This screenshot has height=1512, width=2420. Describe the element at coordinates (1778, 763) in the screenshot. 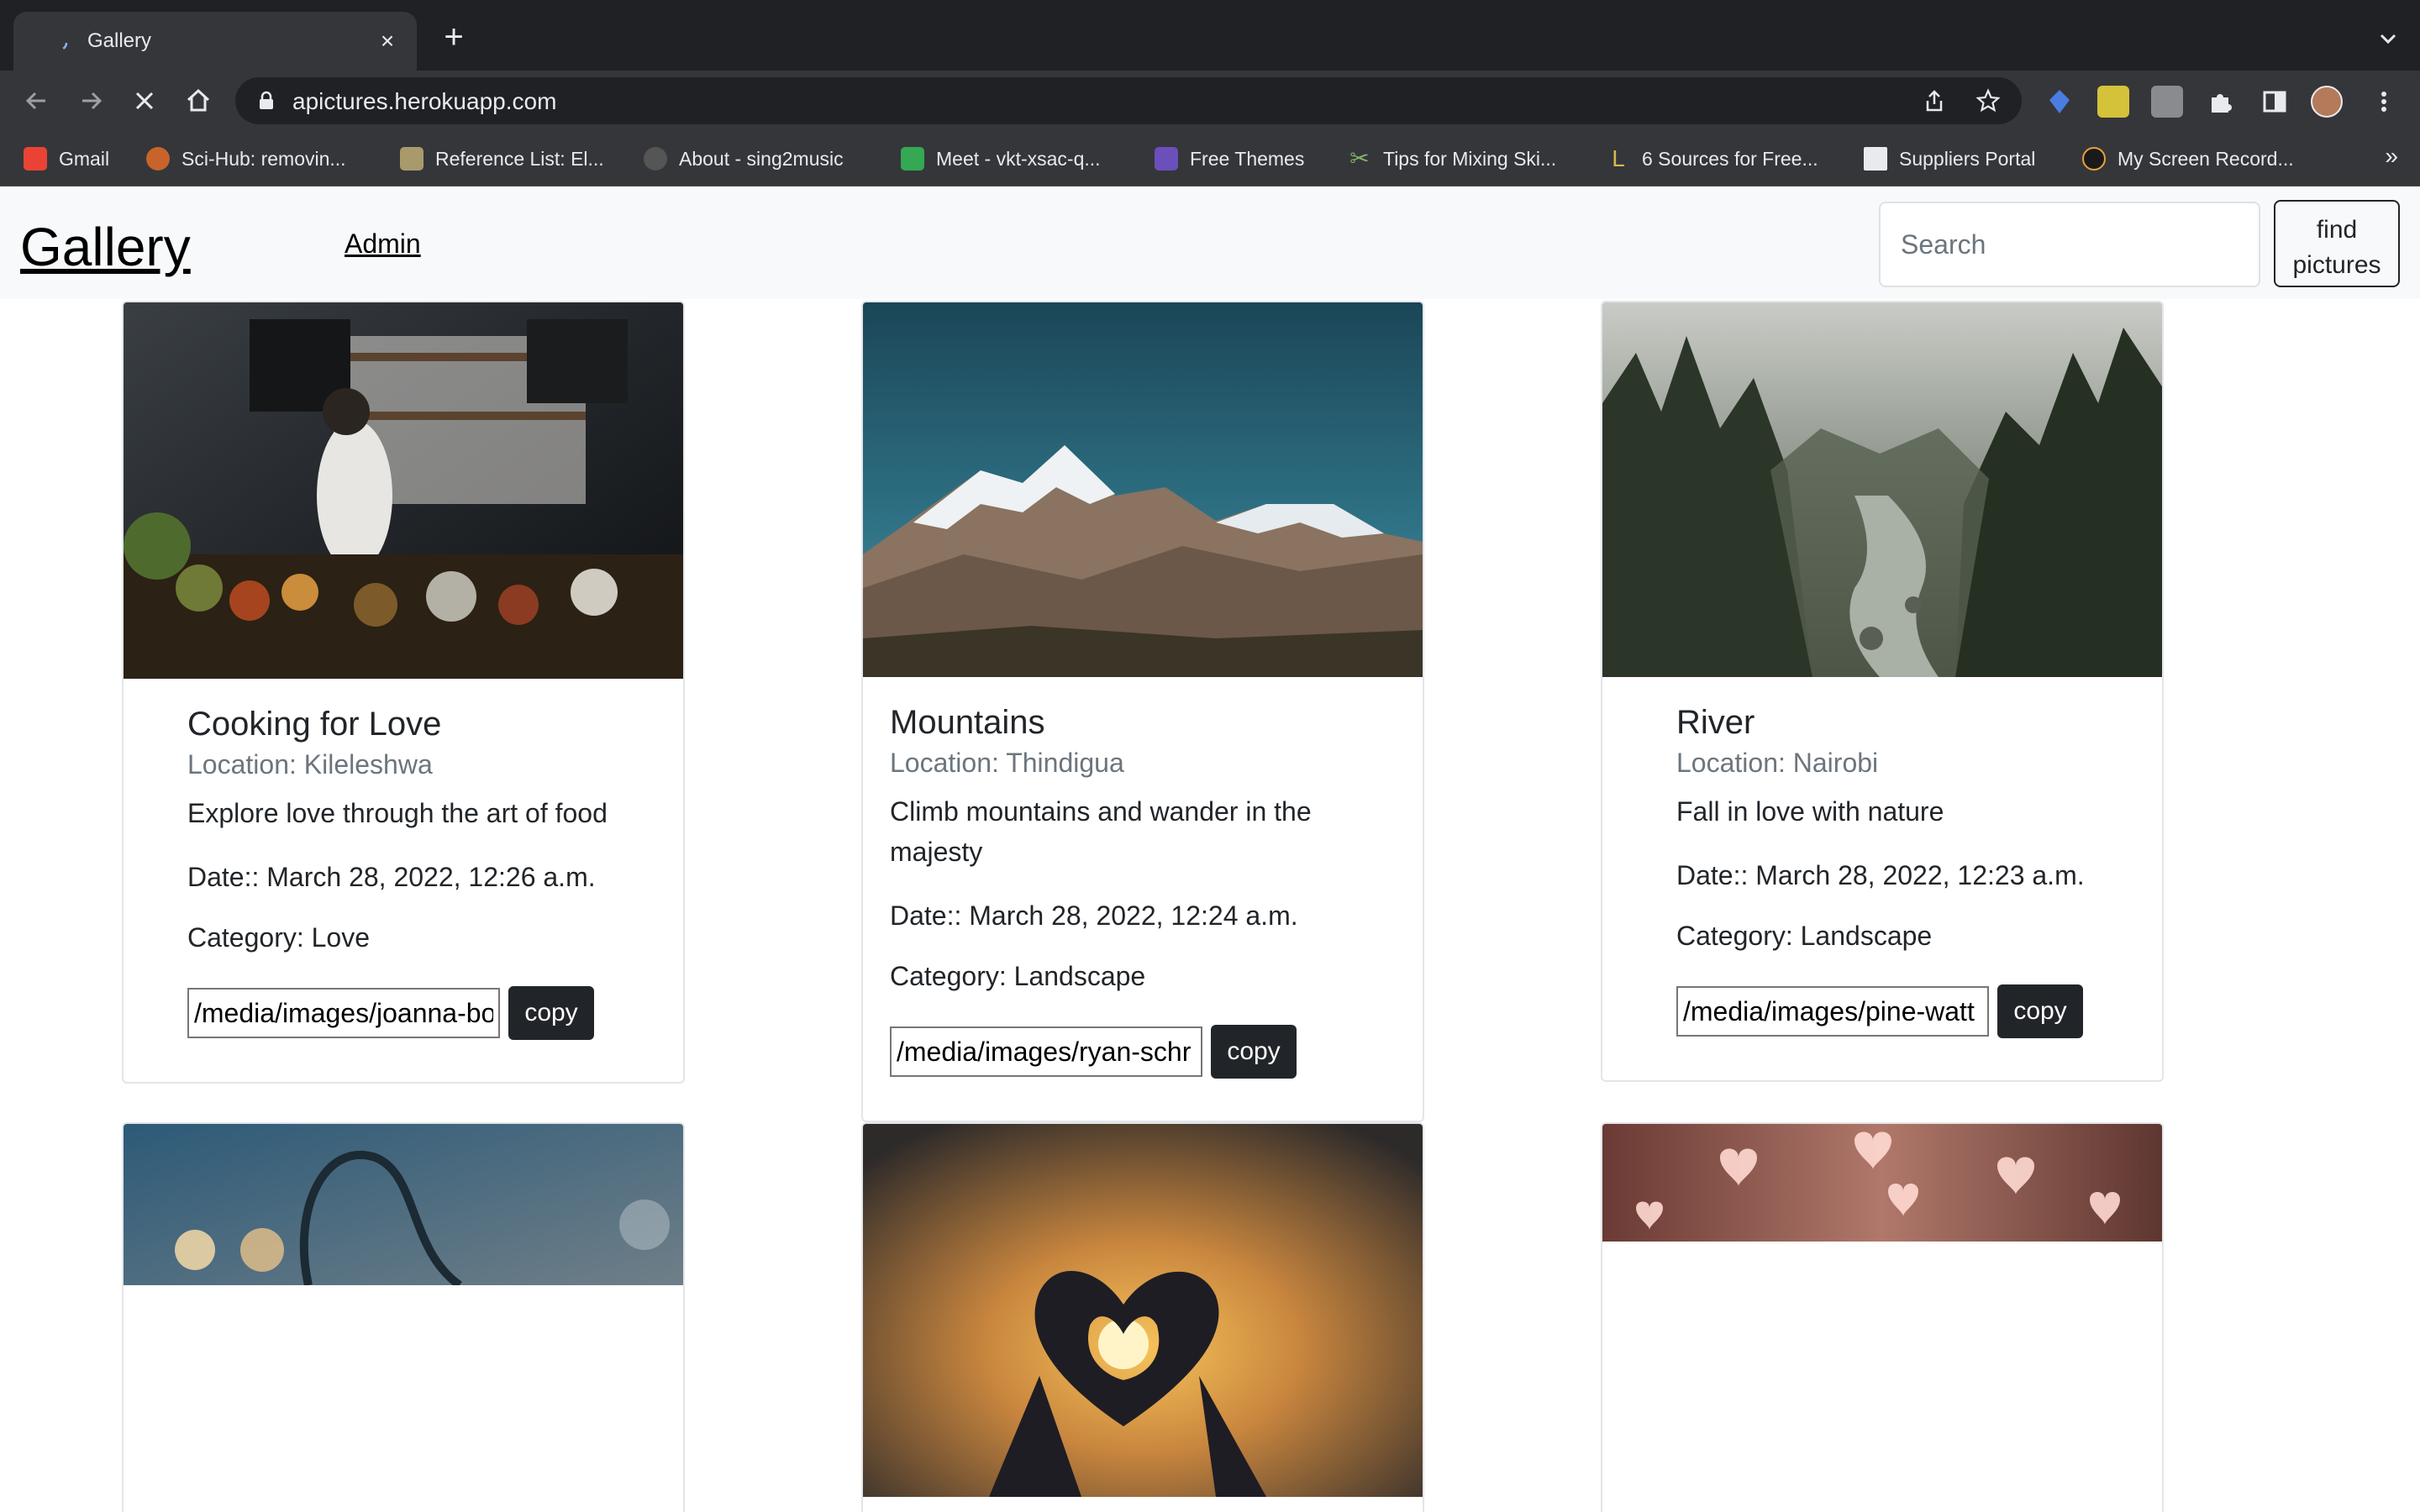

I see `card-location: Location: Nairobi` at that location.